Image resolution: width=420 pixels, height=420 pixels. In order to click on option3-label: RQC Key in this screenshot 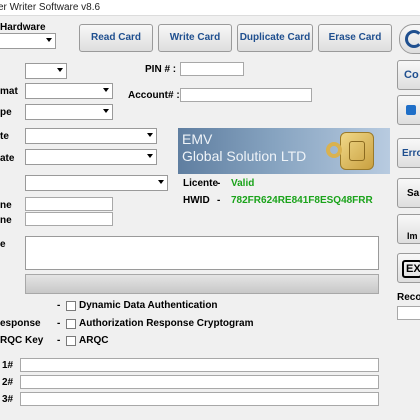, I will do `click(22, 340)`.